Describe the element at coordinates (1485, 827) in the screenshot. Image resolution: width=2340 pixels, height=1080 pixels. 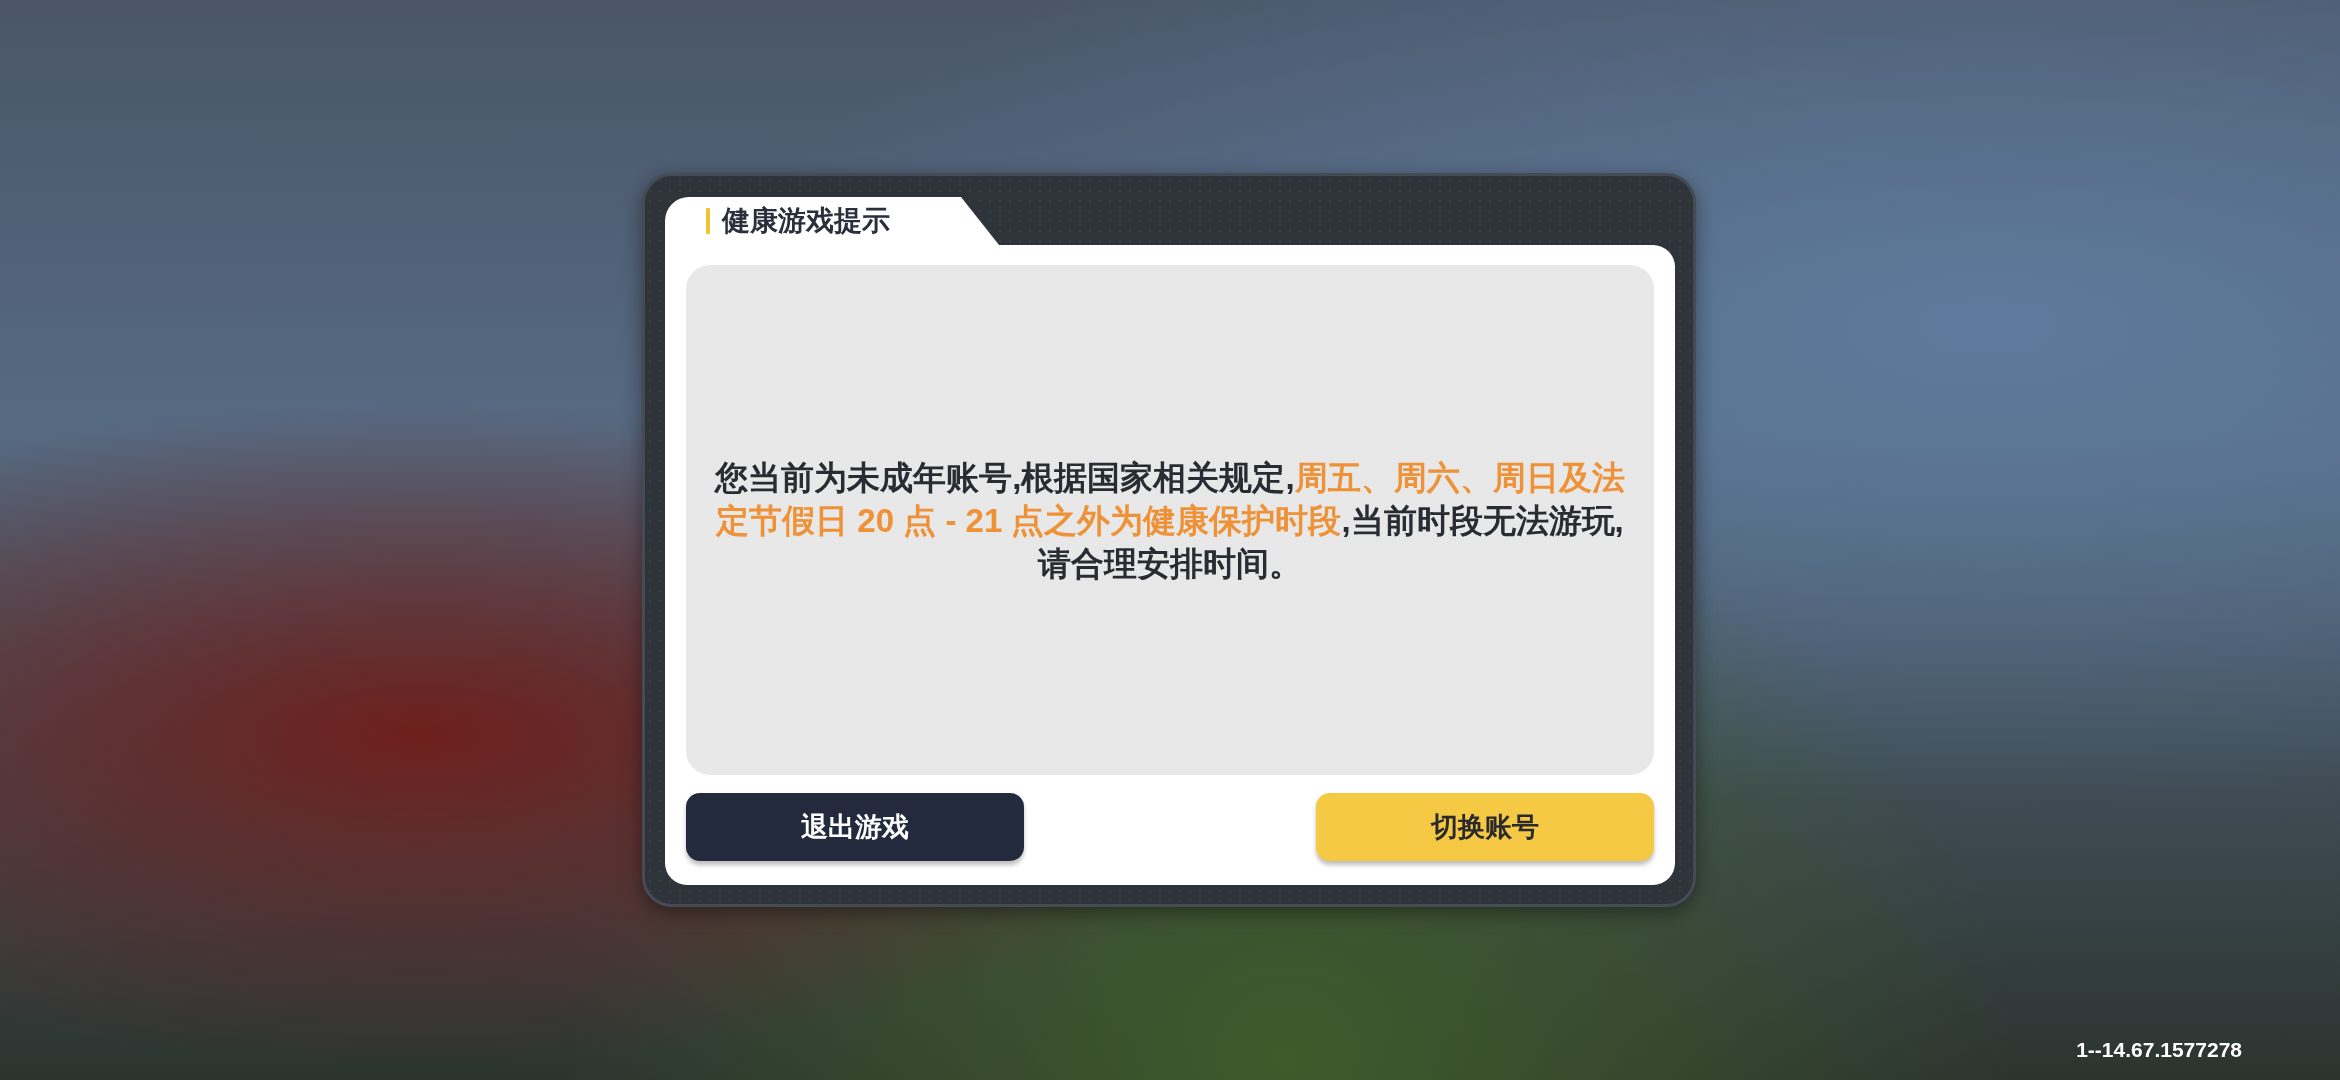
I see `switch-account-button: 切换账号` at that location.